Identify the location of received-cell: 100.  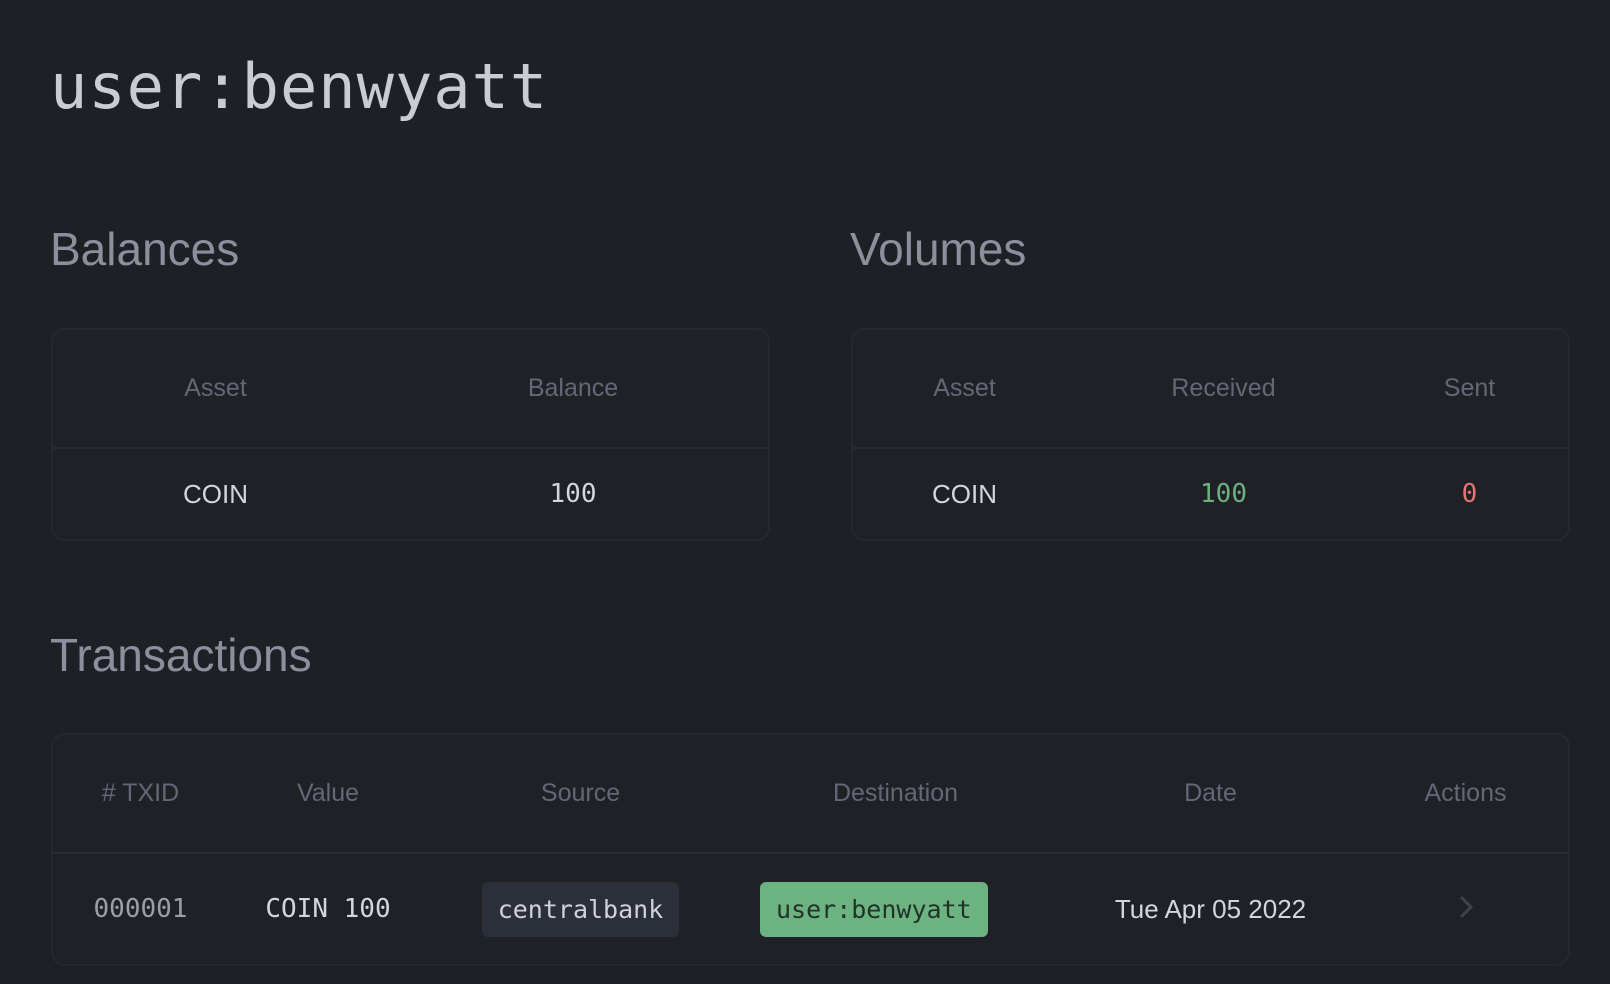
(1223, 494).